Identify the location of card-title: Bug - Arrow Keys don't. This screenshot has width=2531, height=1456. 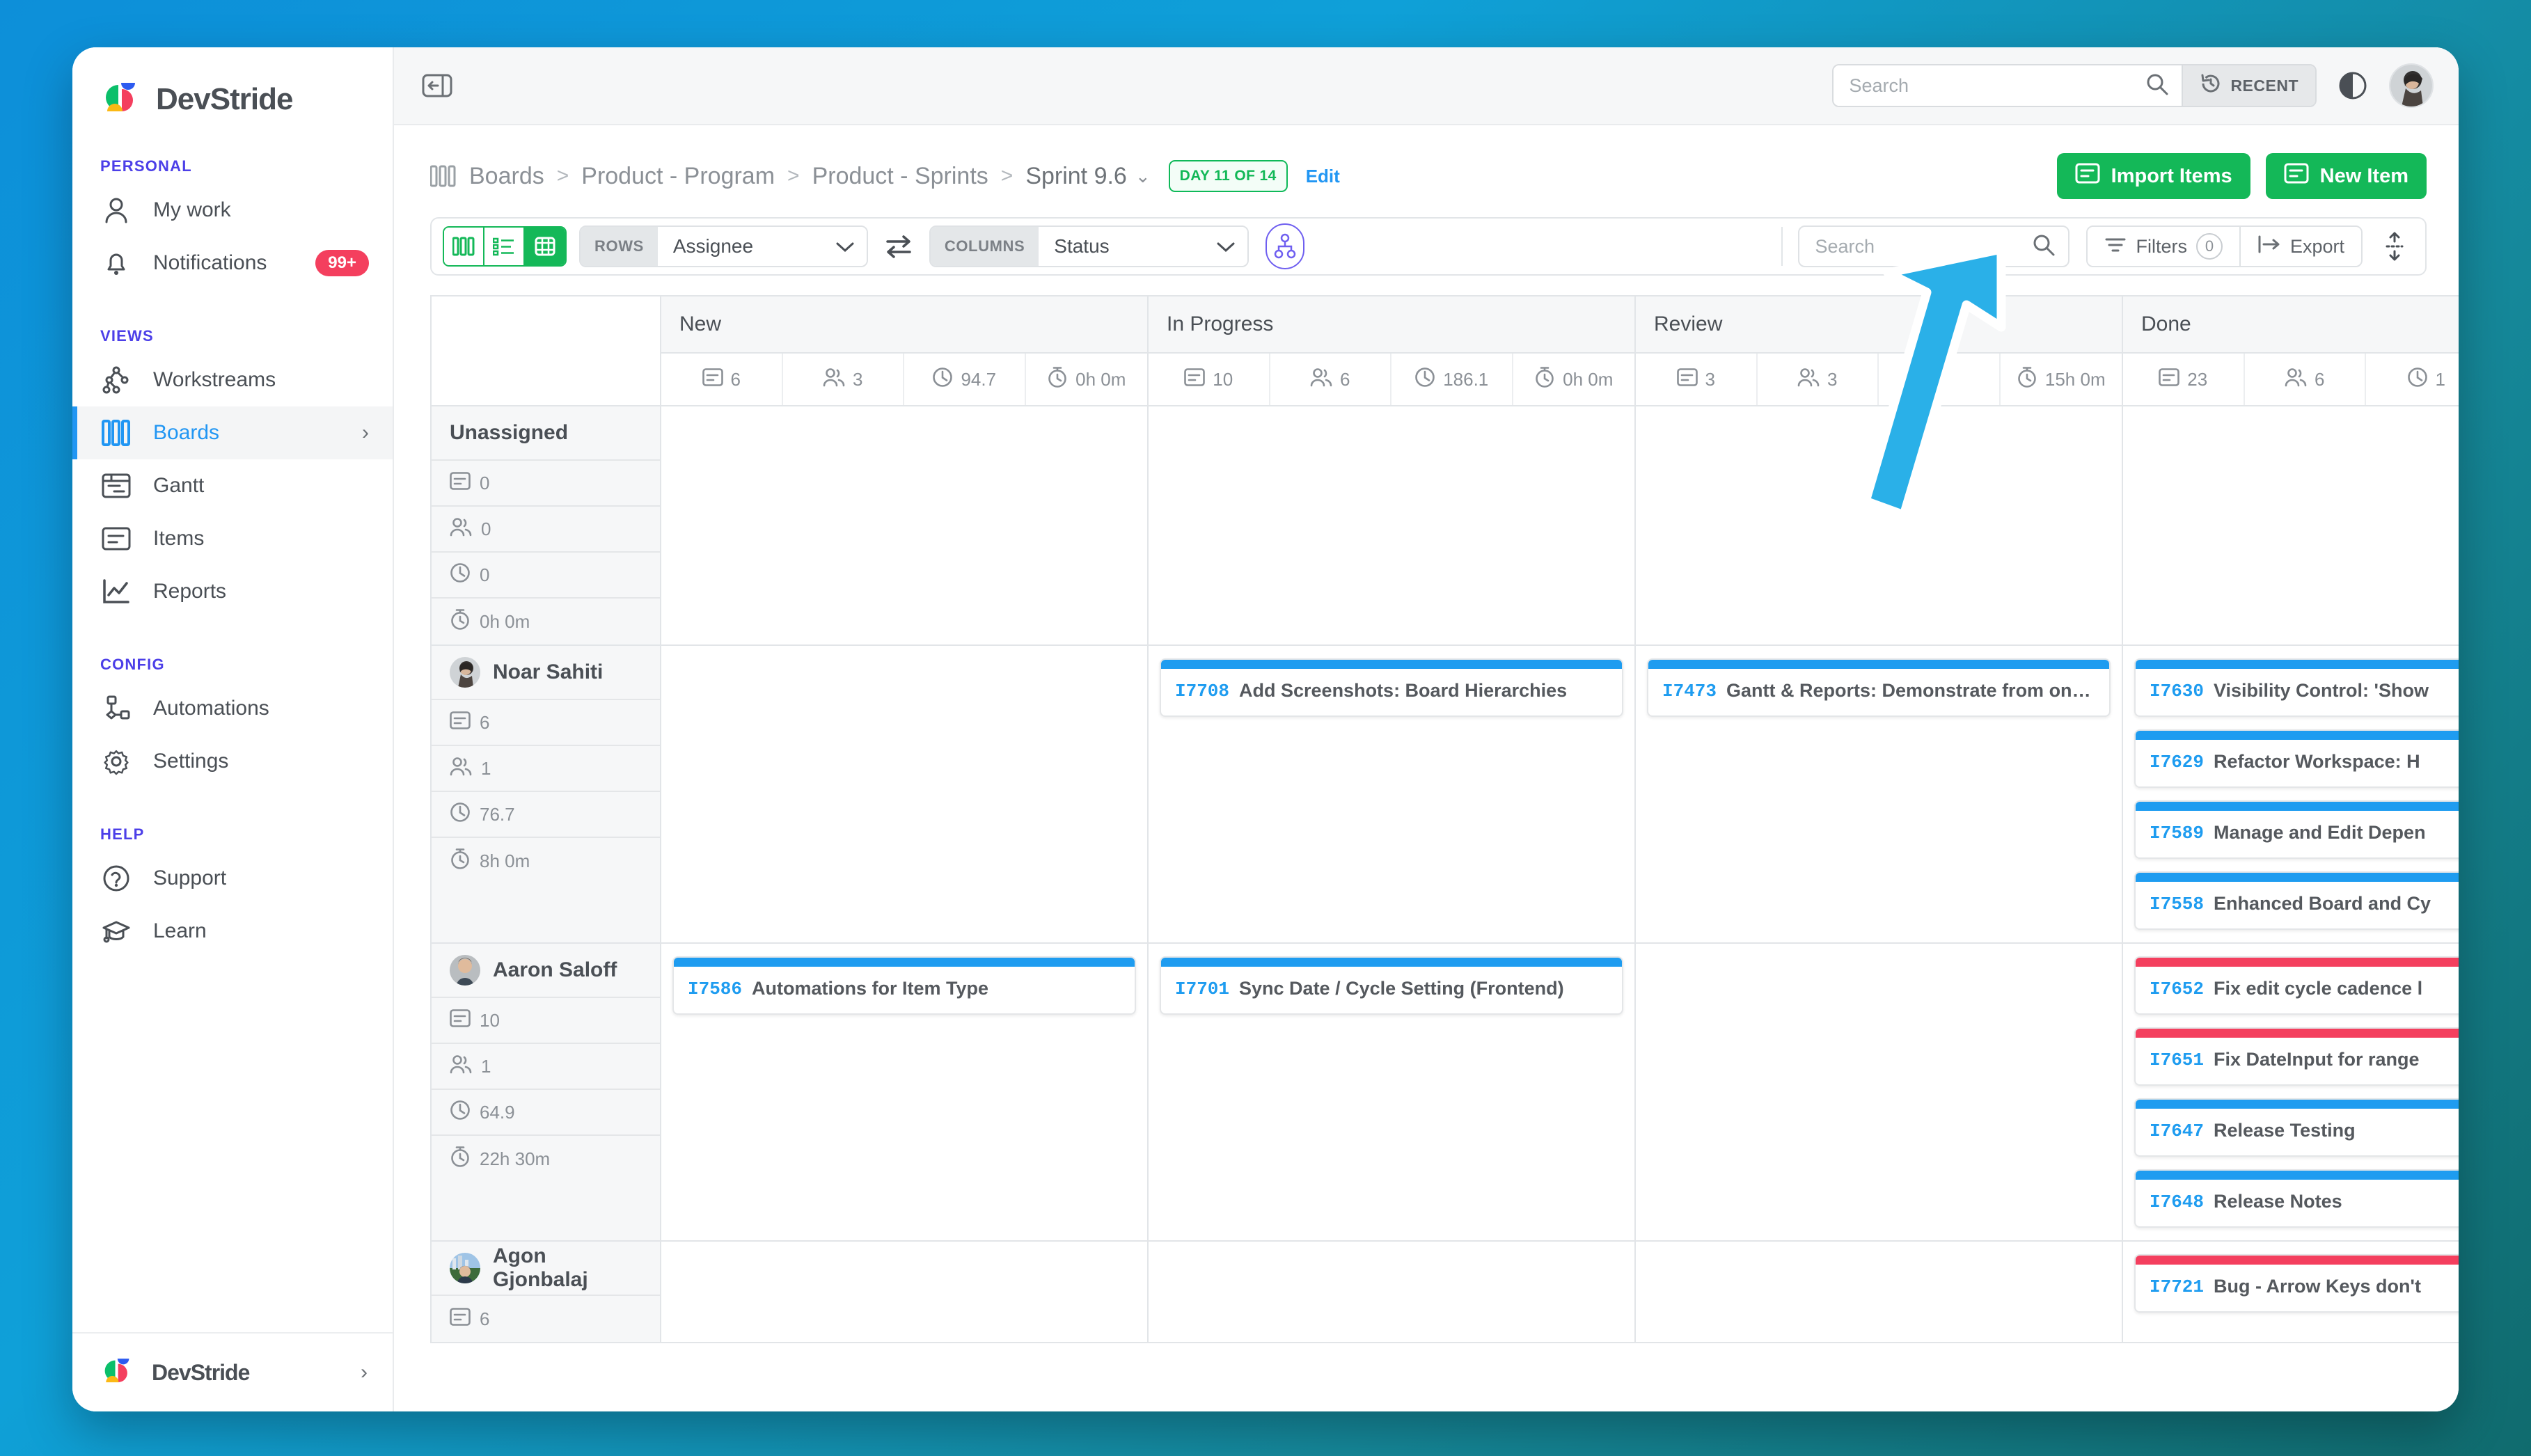
(2317, 1286).